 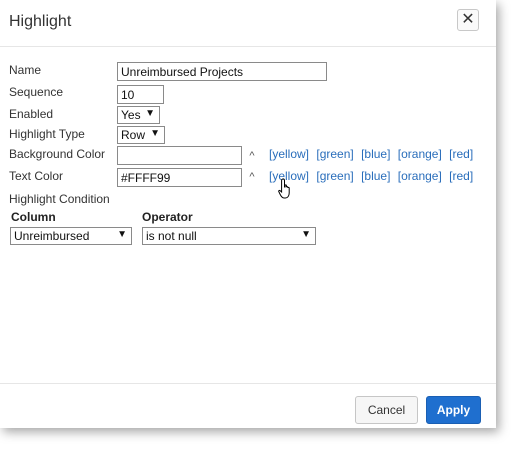 I want to click on name-label: Name, so click(x=25, y=70).